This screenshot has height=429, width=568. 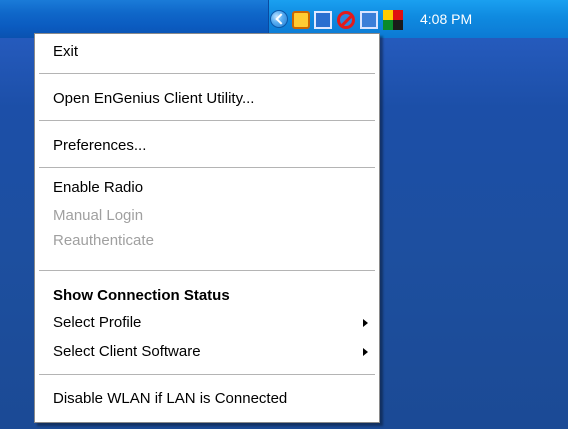 What do you see at coordinates (97, 322) in the screenshot?
I see `menu-item-label: Select Profile` at bounding box center [97, 322].